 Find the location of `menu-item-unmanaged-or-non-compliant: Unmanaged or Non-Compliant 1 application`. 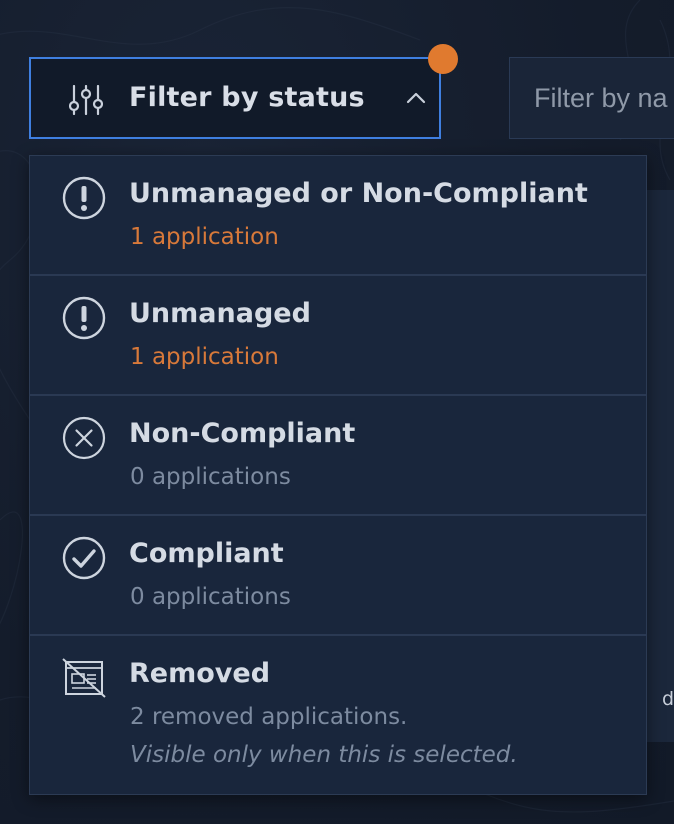

menu-item-unmanaged-or-non-compliant: Unmanaged or Non-Compliant 1 application is located at coordinates (338, 216).